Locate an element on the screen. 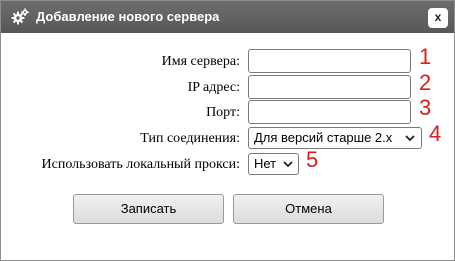 The image size is (455, 261). ip-address-input is located at coordinates (329, 87).